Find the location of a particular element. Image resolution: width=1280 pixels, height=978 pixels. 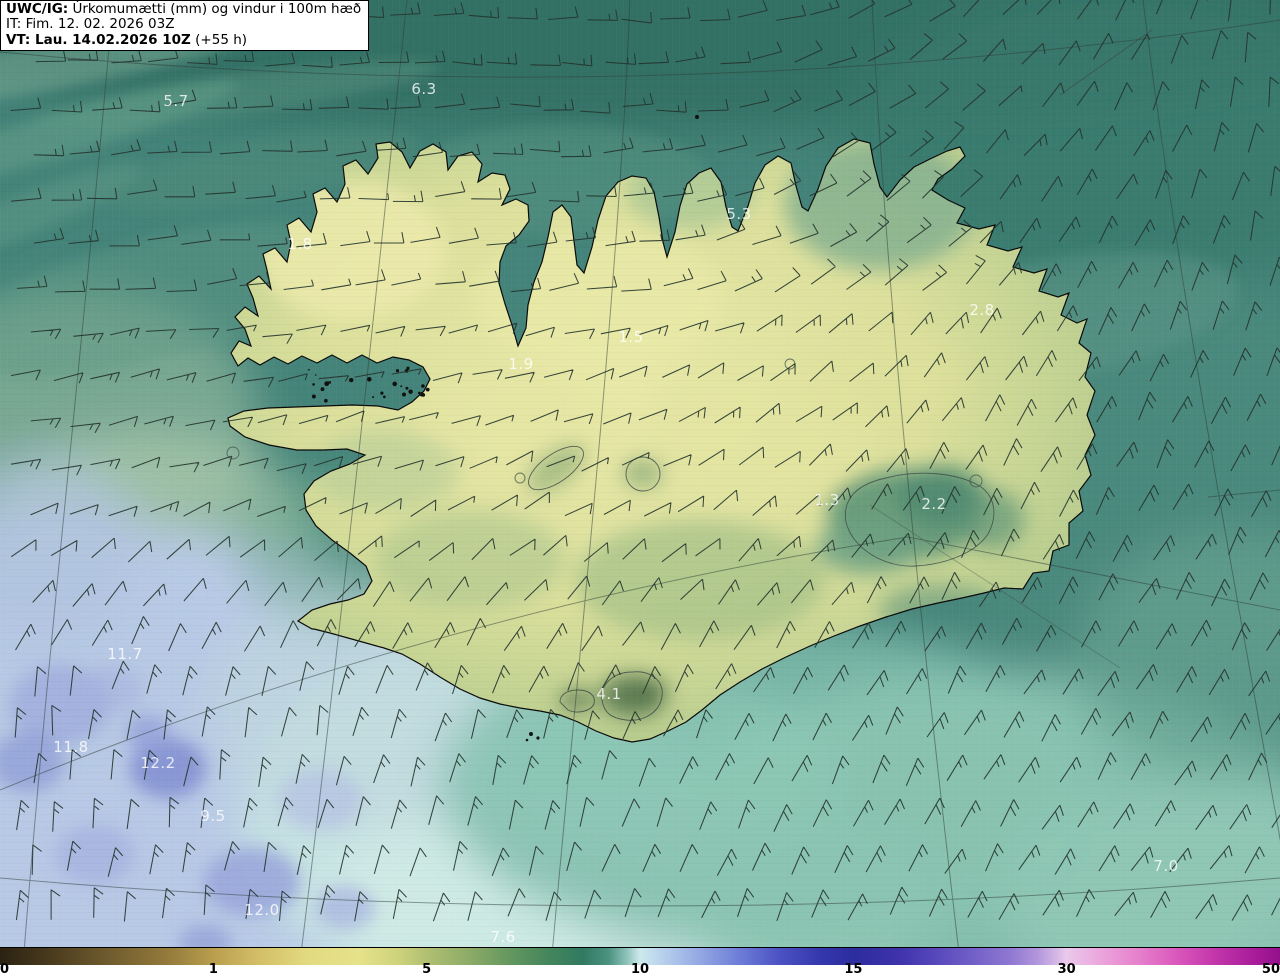

colorbar-labels: 0 1 5 10 15 30 50 is located at coordinates (640, 970).